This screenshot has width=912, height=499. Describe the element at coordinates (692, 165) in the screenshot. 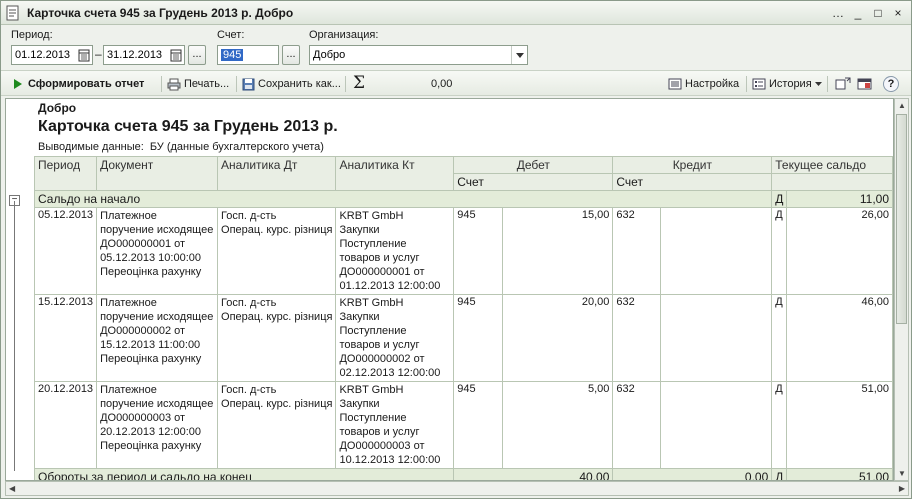

I see `header-credit: Кредит` at that location.